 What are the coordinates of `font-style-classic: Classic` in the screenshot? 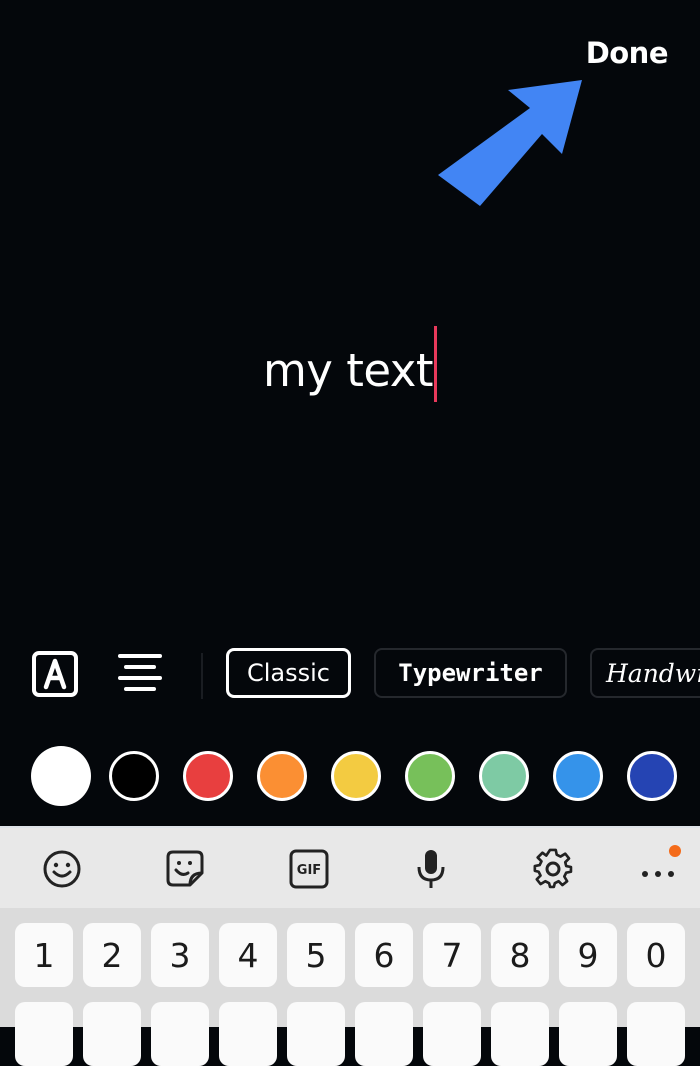 It's located at (288, 673).